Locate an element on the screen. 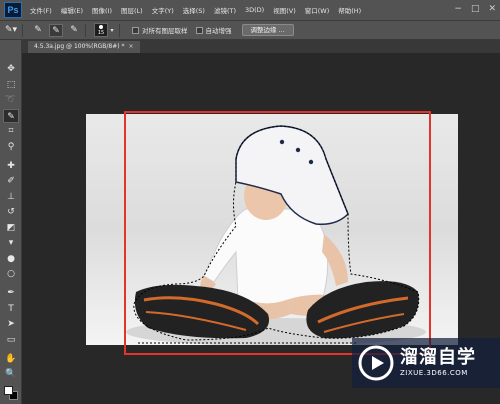  eyedropper-icon: ⚲ is located at coordinates (11, 147).